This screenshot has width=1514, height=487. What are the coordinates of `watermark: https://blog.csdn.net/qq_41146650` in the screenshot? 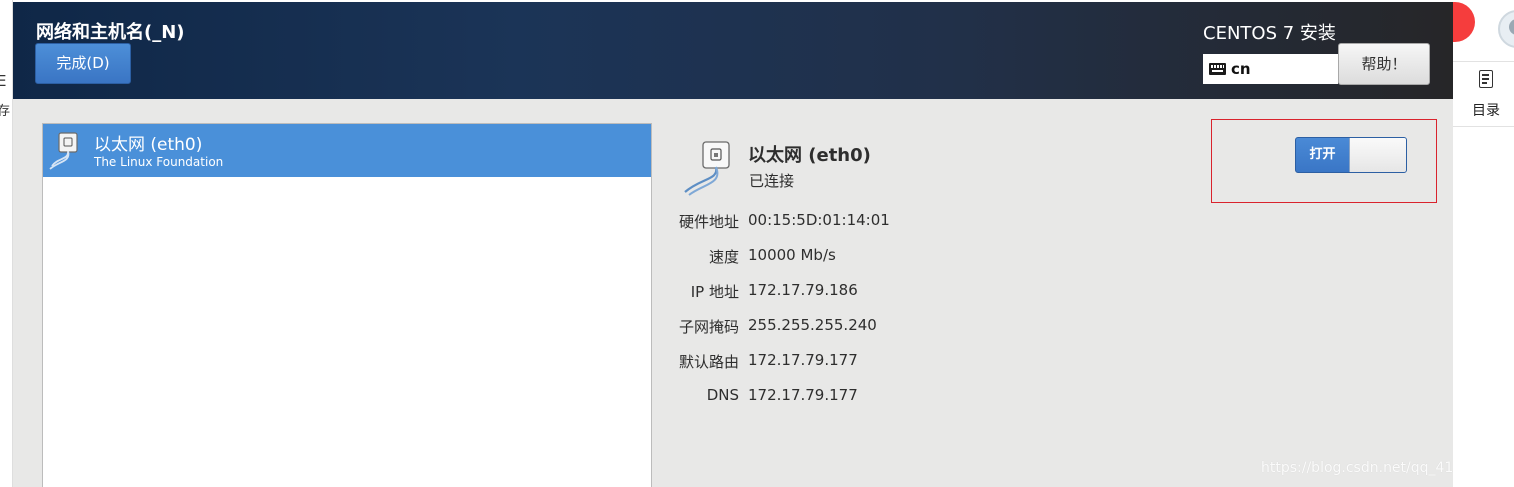 It's located at (1357, 468).